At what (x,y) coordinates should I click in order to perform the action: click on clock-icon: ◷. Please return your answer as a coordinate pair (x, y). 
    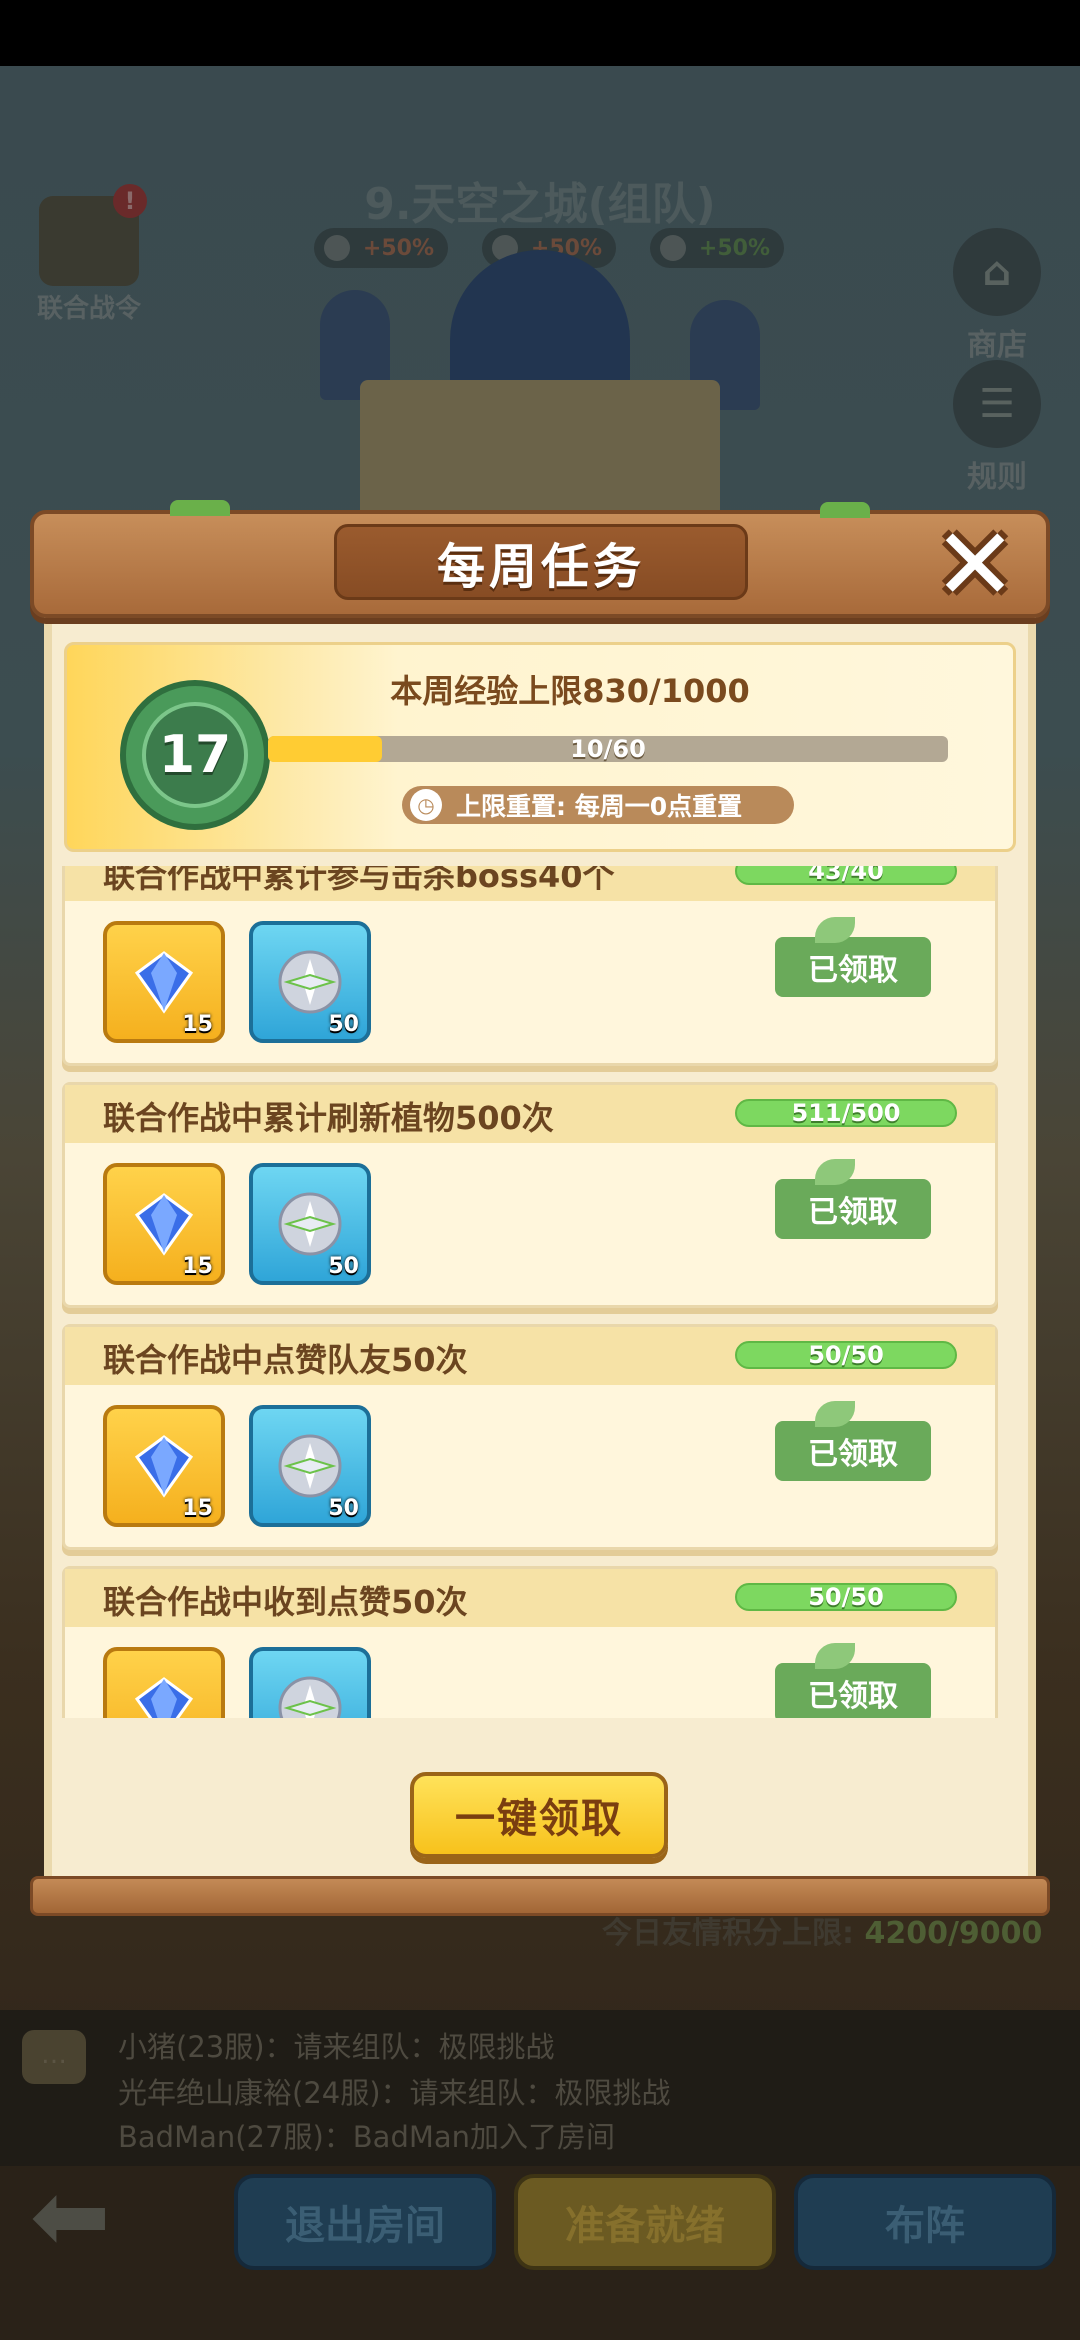
    Looking at the image, I should click on (426, 805).